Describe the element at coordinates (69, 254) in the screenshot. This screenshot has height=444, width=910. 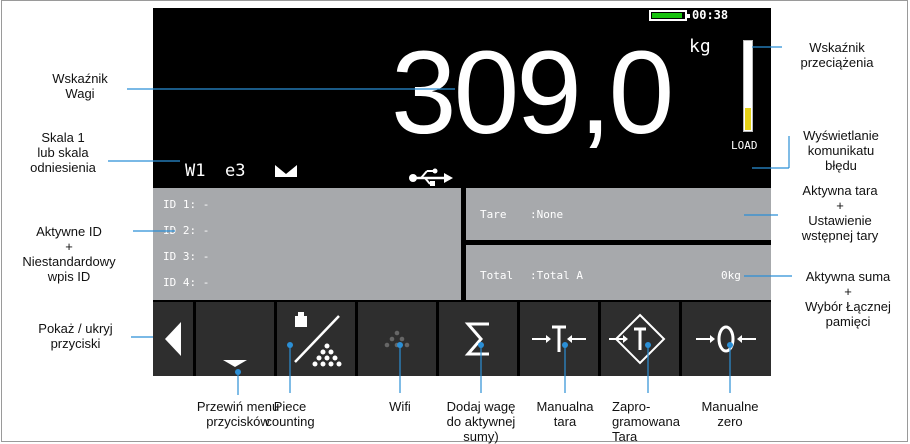
I see `callout-active-id: Aktywne ID + Niestandardowy wpis ID` at that location.